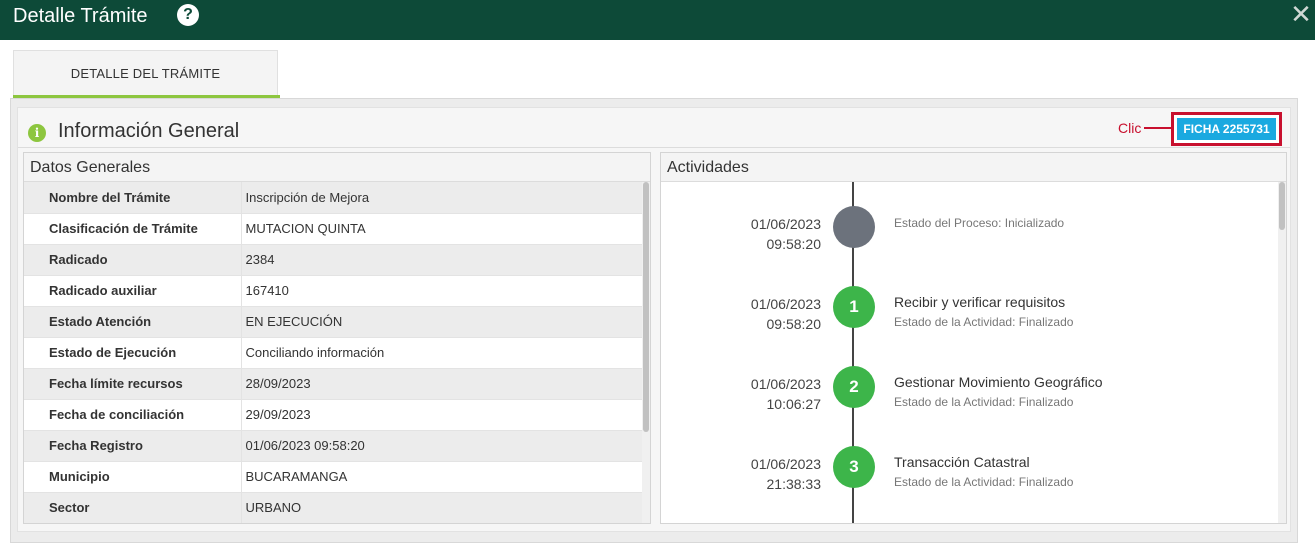  Describe the element at coordinates (132, 291) in the screenshot. I see `field-label: Radicado auxiliar` at that location.